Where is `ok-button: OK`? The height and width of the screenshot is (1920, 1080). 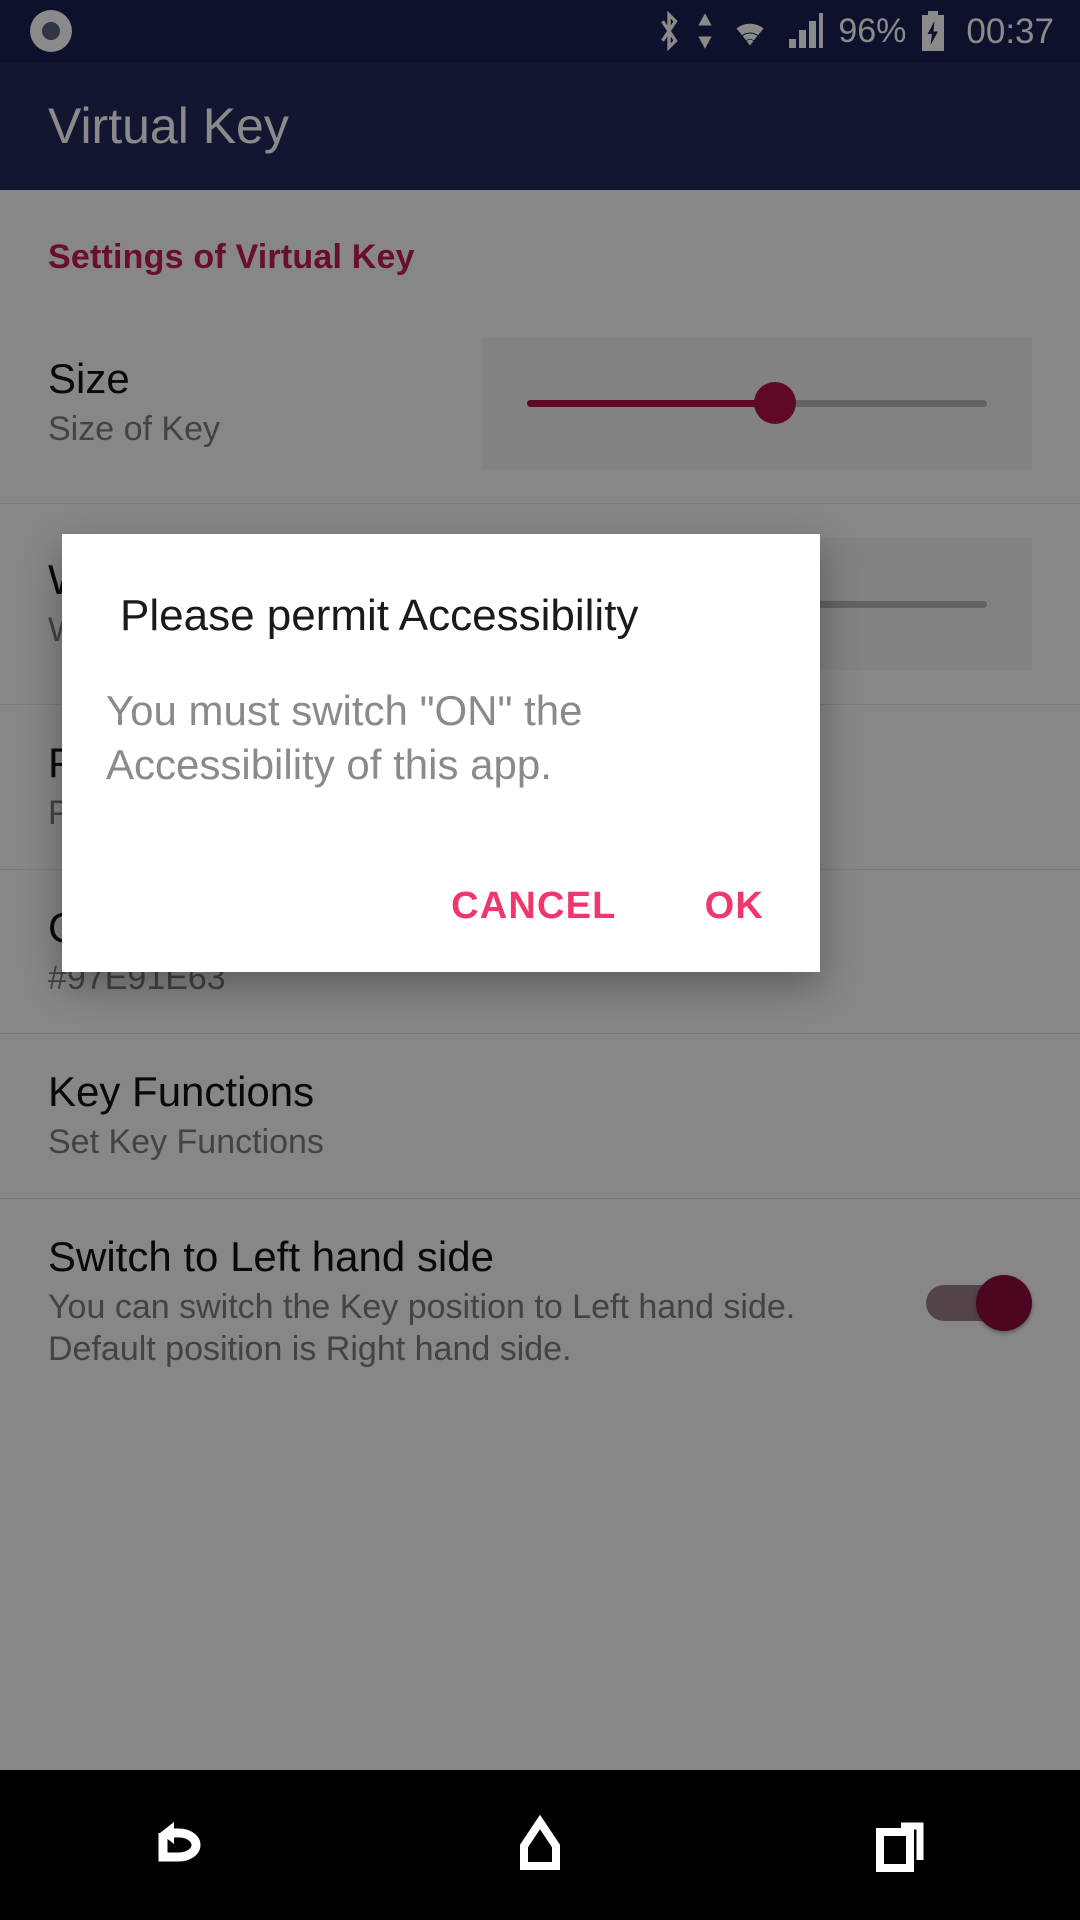 ok-button: OK is located at coordinates (734, 906).